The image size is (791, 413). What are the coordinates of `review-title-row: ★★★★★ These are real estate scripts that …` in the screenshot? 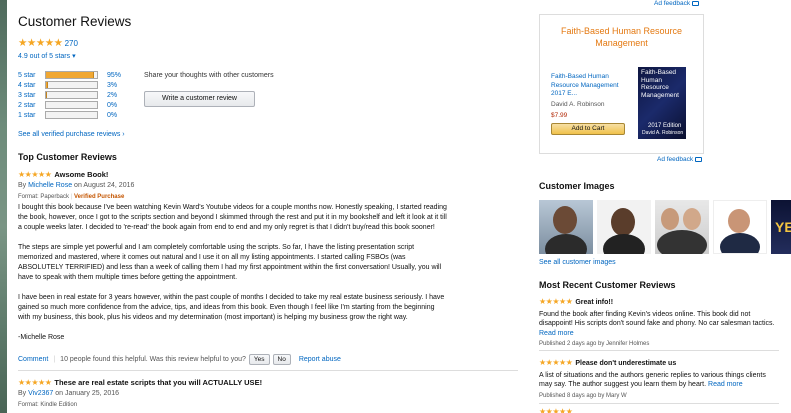 It's located at (233, 382).